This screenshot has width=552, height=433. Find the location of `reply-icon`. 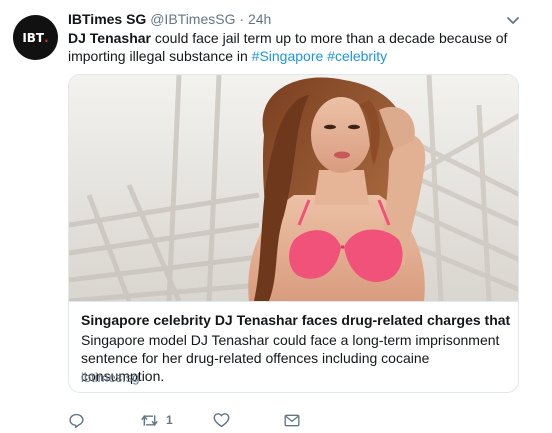

reply-icon is located at coordinates (76, 420).